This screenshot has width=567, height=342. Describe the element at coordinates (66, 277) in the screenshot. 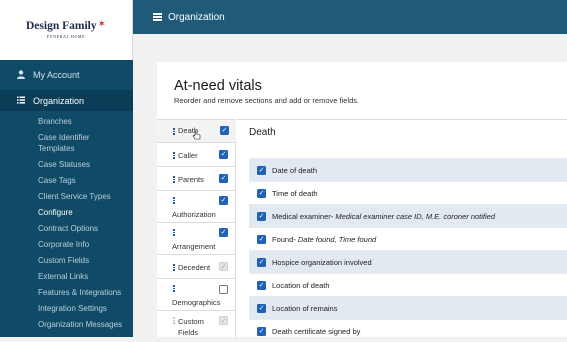

I see `sidebar-subitem-external-links: External Links` at that location.